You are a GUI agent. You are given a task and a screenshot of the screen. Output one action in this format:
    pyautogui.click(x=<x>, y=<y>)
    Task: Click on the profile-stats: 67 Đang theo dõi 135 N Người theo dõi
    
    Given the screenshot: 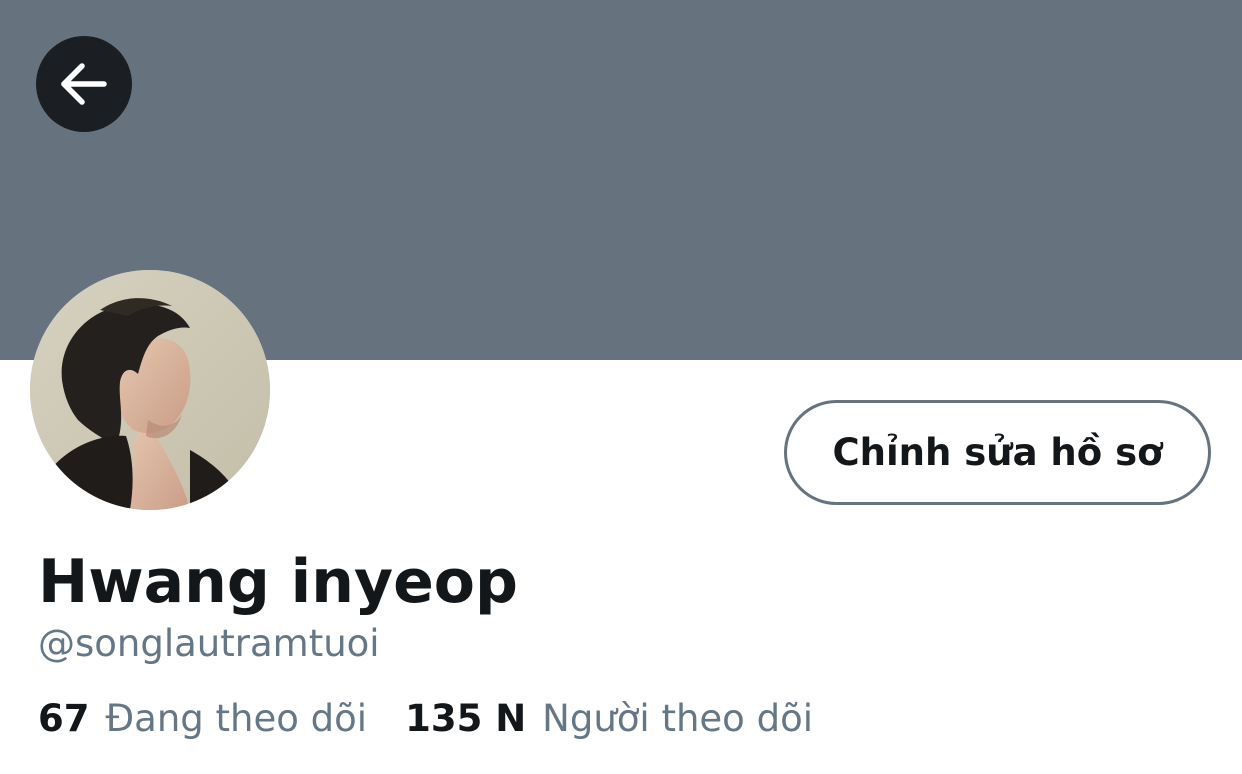 What is the action you would take?
    pyautogui.click(x=425, y=718)
    